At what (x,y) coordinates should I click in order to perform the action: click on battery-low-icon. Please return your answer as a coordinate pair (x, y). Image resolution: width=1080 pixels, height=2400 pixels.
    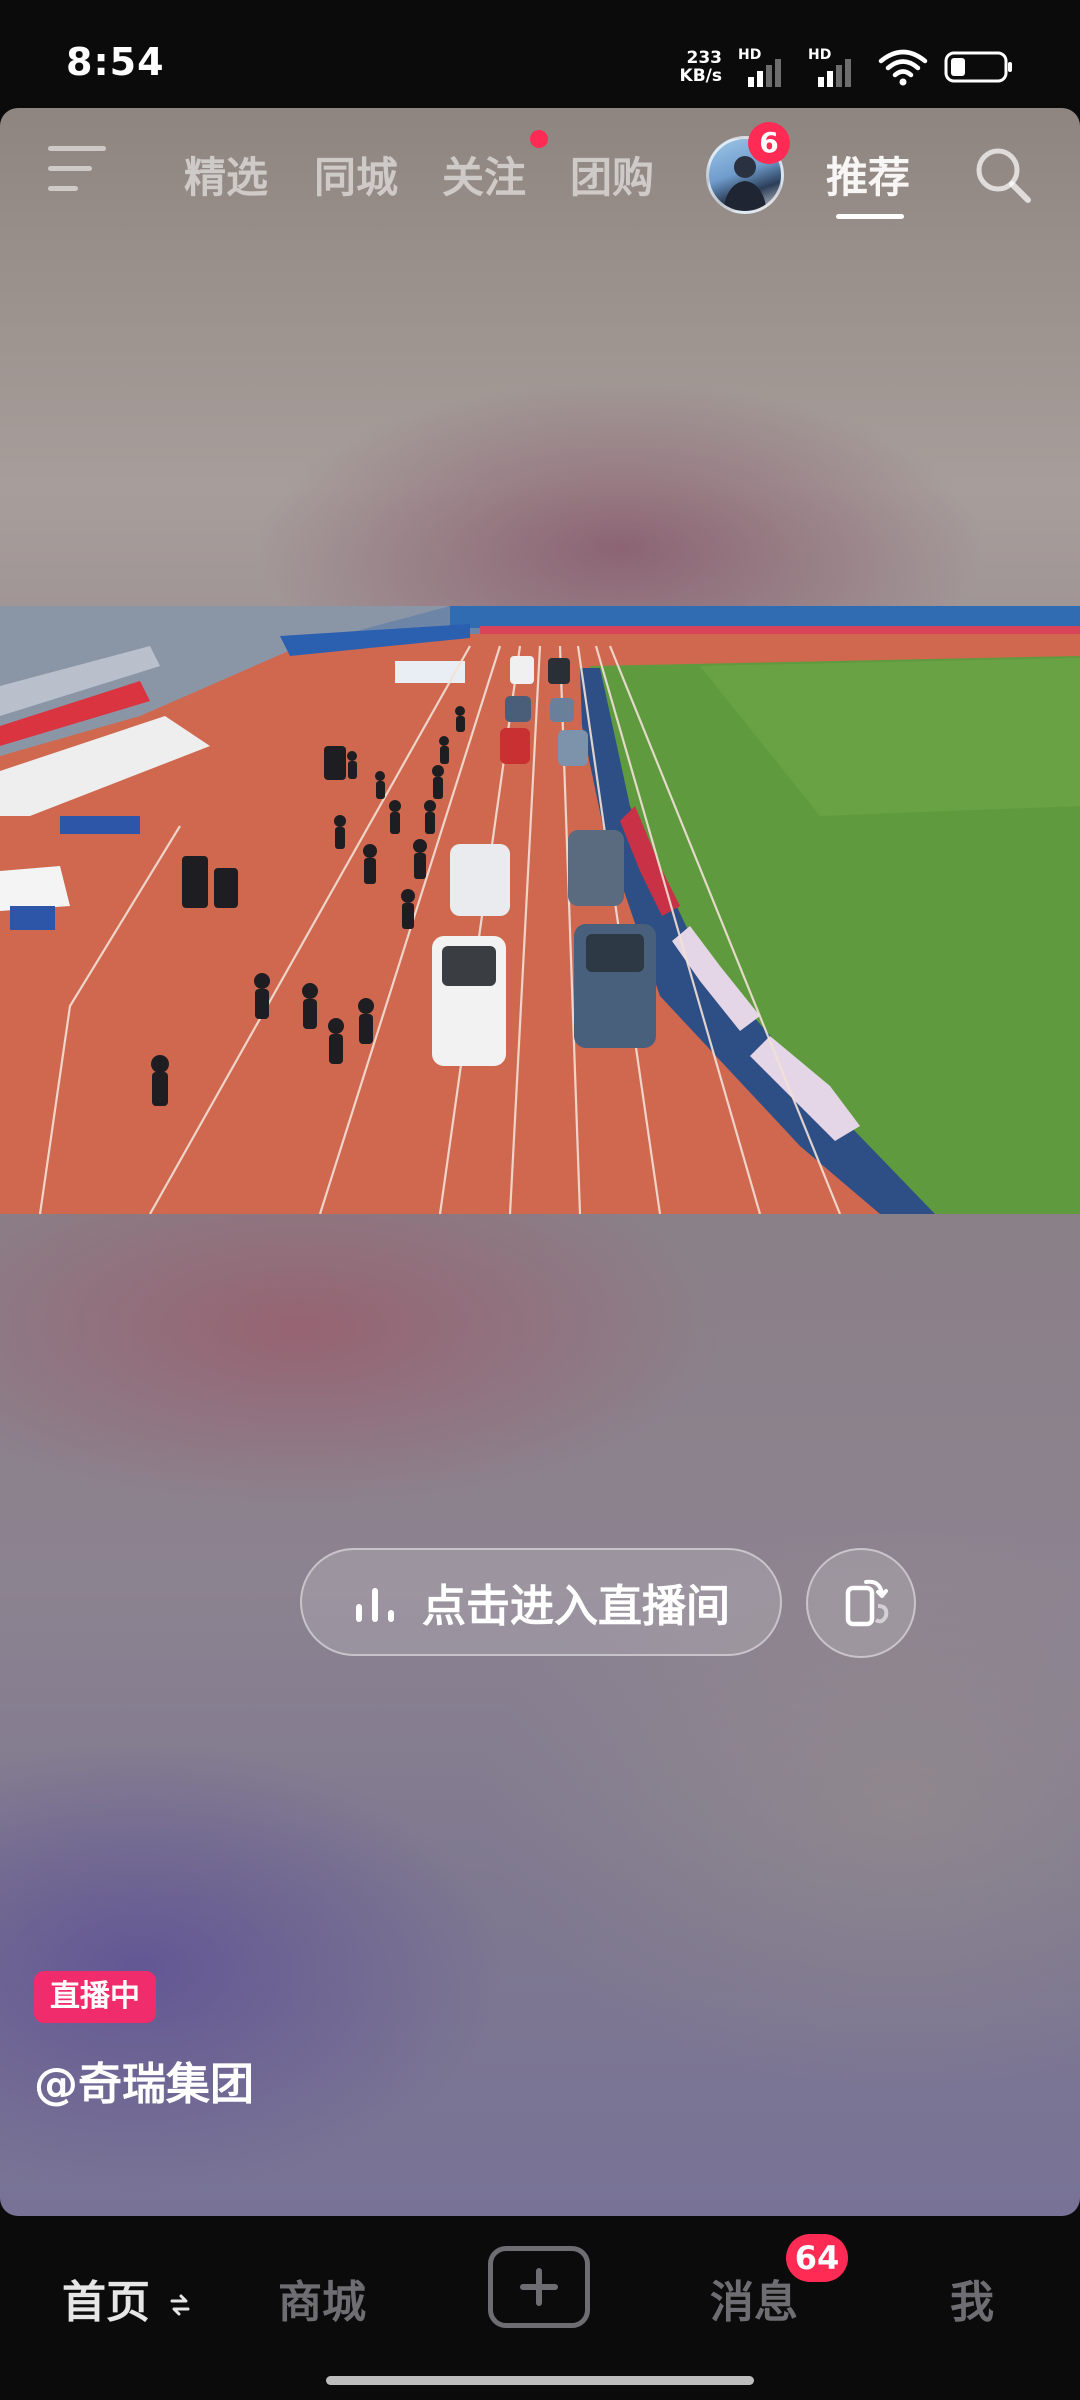
    Looking at the image, I should click on (978, 67).